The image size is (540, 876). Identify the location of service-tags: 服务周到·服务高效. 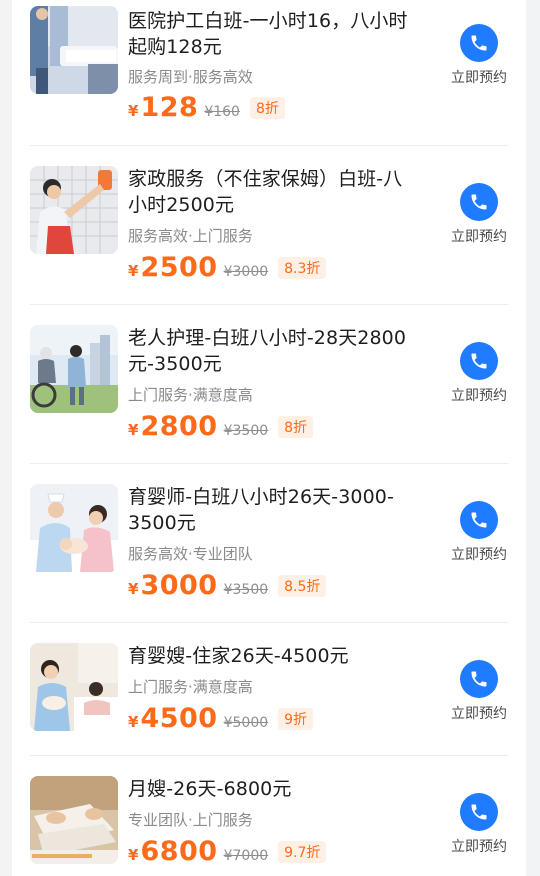
(190, 77).